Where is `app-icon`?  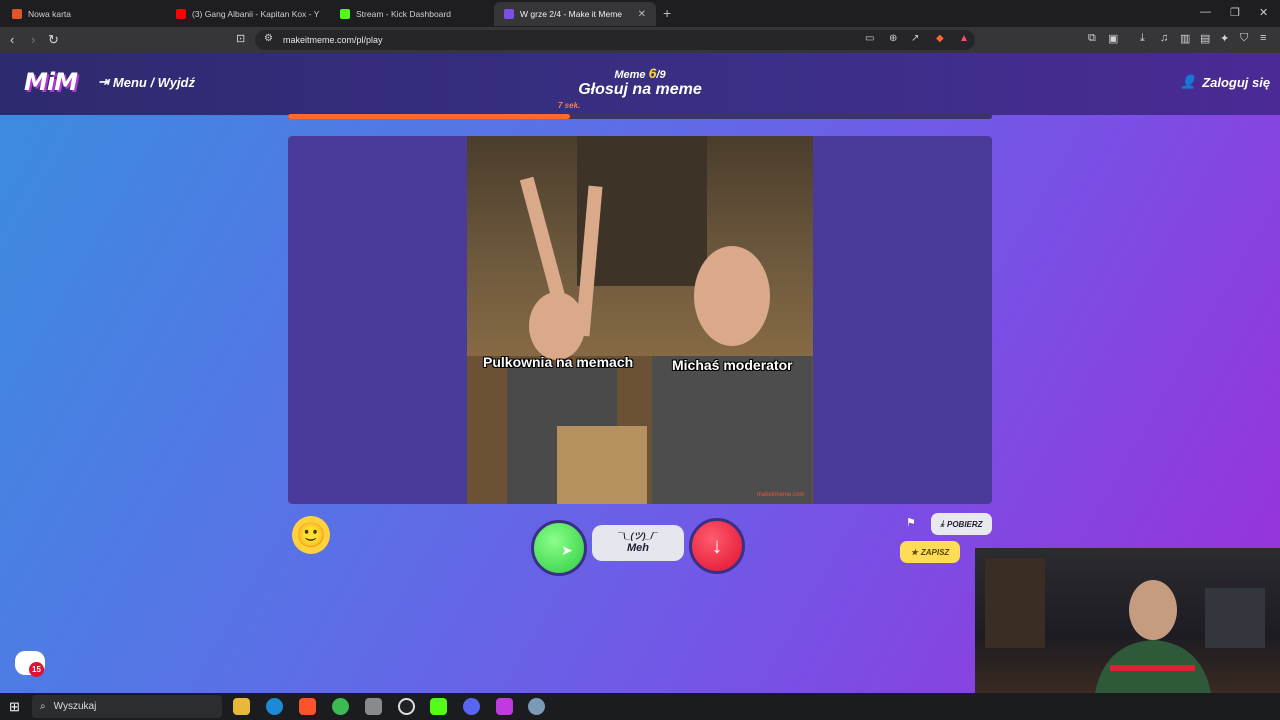 app-icon is located at coordinates (373, 706).